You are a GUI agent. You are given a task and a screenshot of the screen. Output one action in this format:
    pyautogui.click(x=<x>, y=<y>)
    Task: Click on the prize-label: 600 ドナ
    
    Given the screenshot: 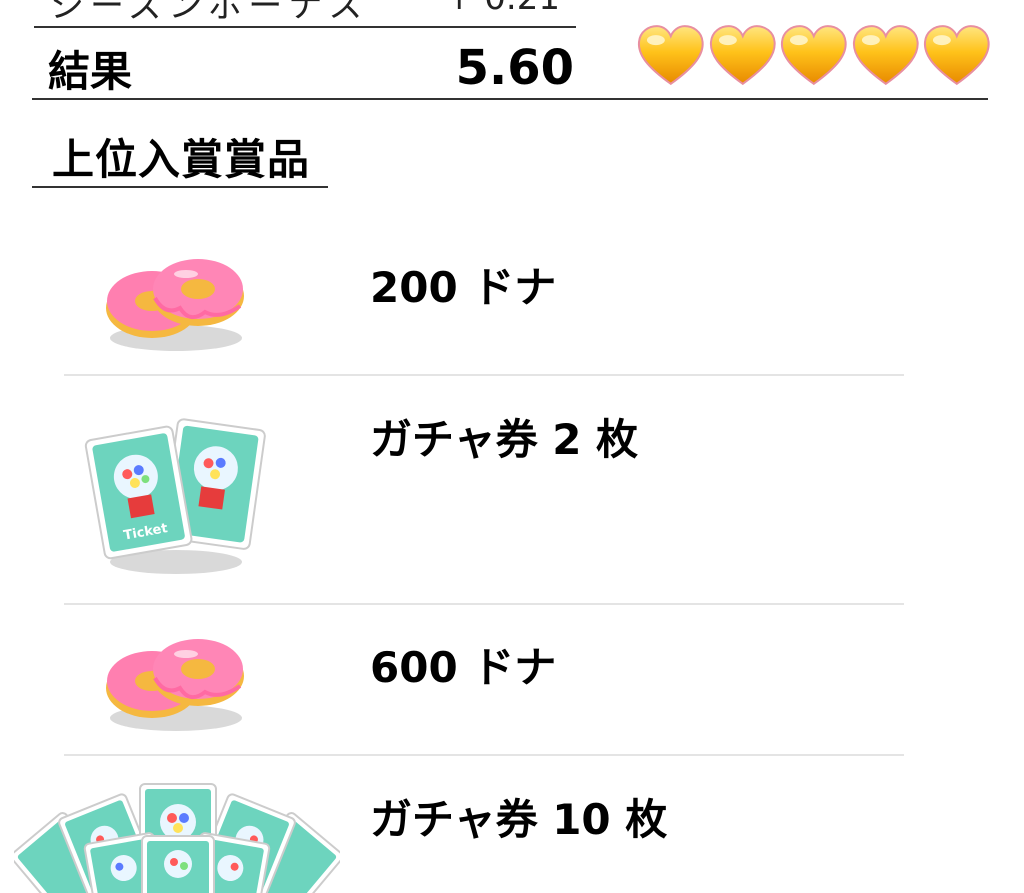 What is the action you would take?
    pyautogui.click(x=463, y=667)
    